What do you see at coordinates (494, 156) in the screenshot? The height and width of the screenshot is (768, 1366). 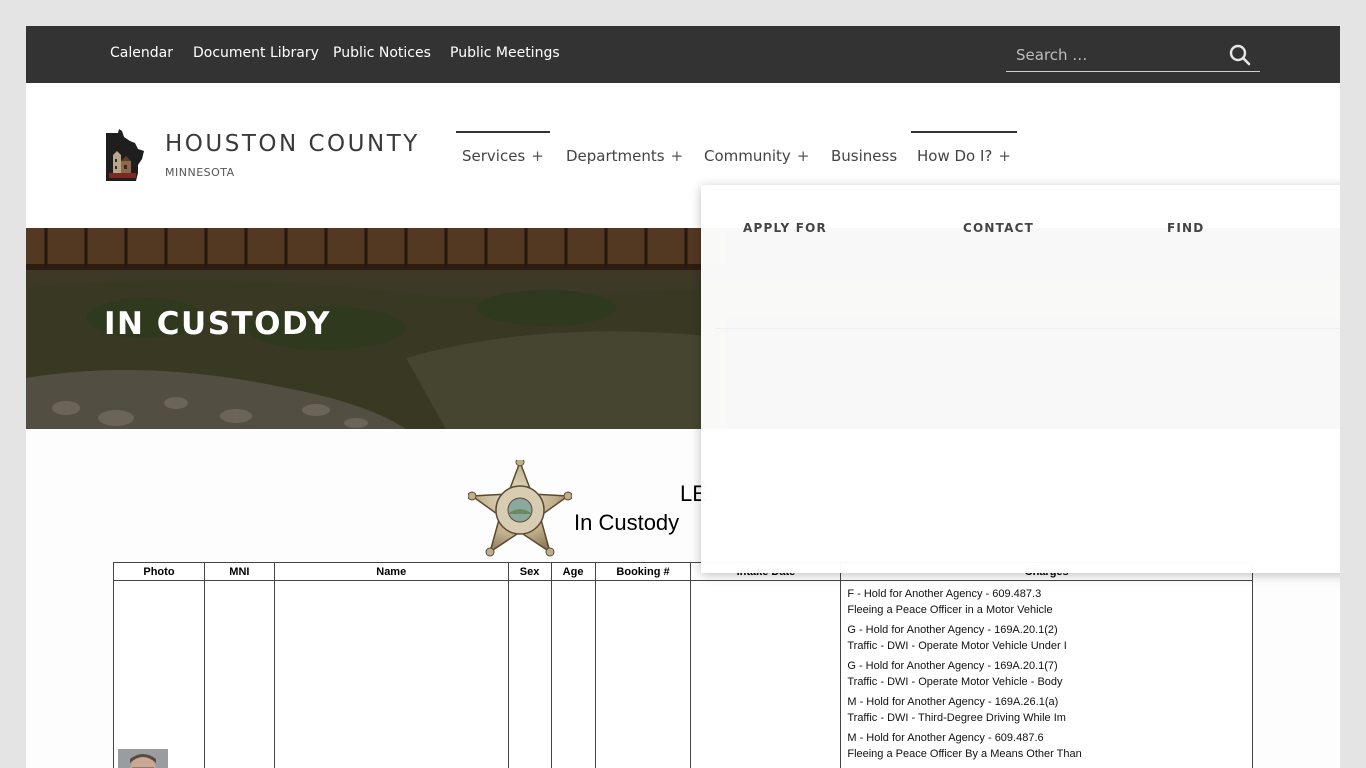 I see `nav-services-label: Services` at bounding box center [494, 156].